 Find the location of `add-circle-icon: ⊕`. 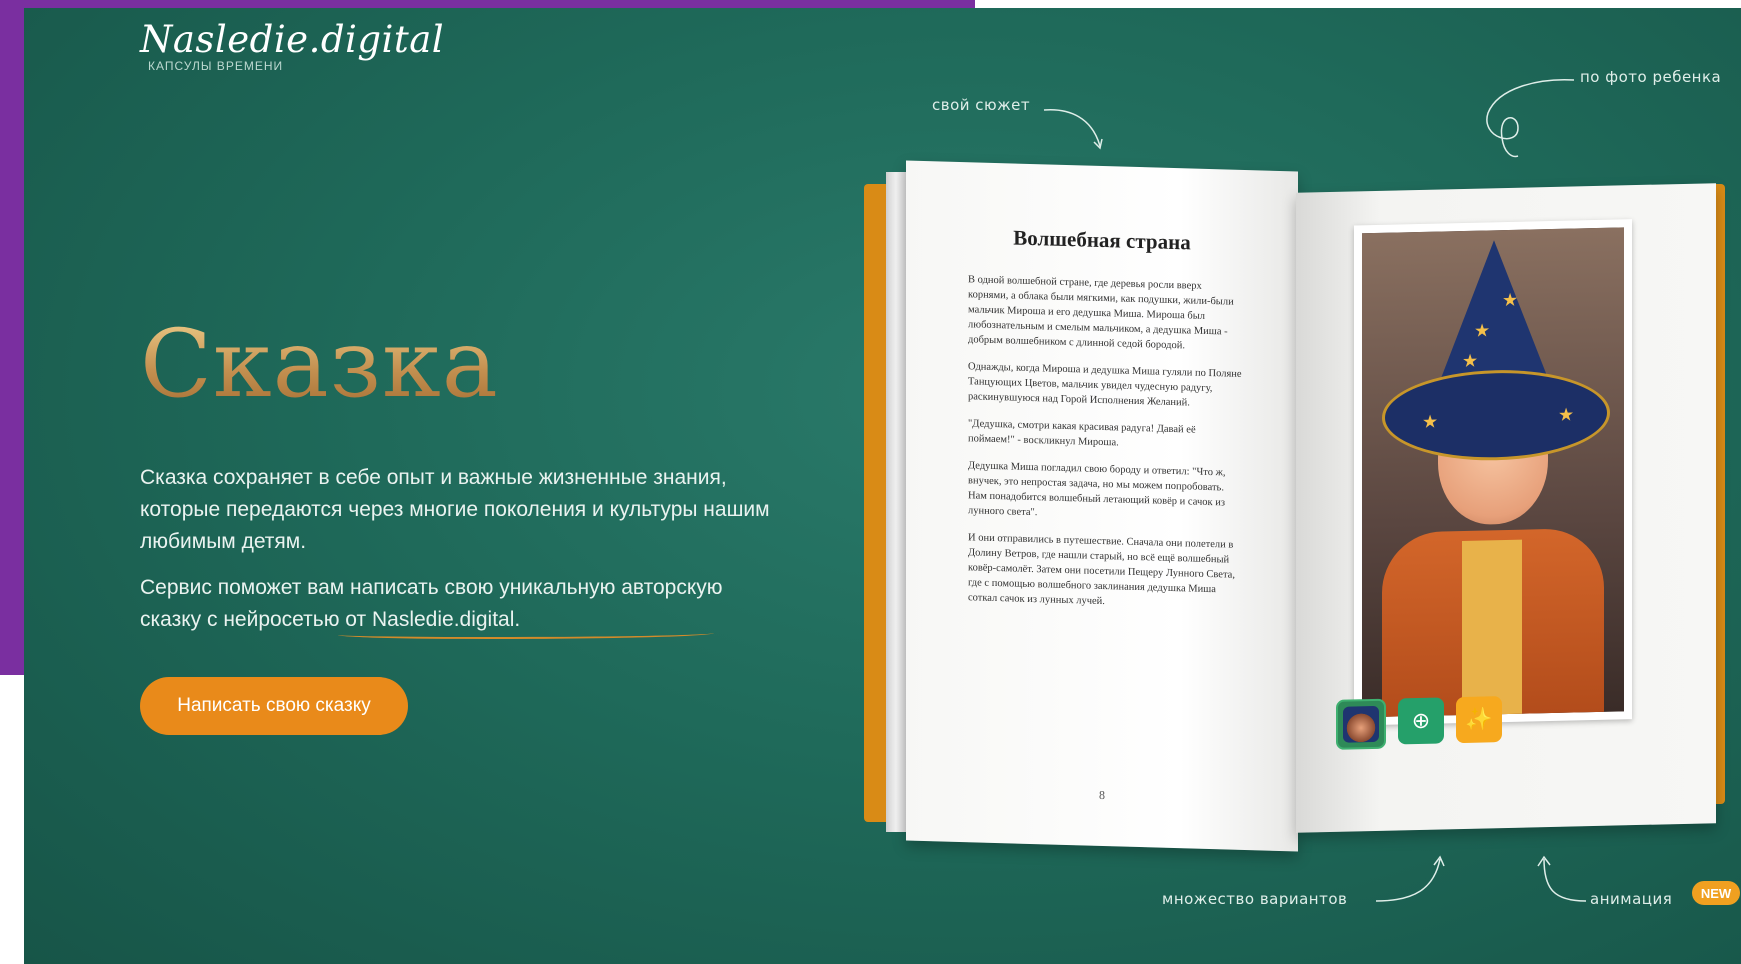

add-circle-icon: ⊕ is located at coordinates (1421, 721).